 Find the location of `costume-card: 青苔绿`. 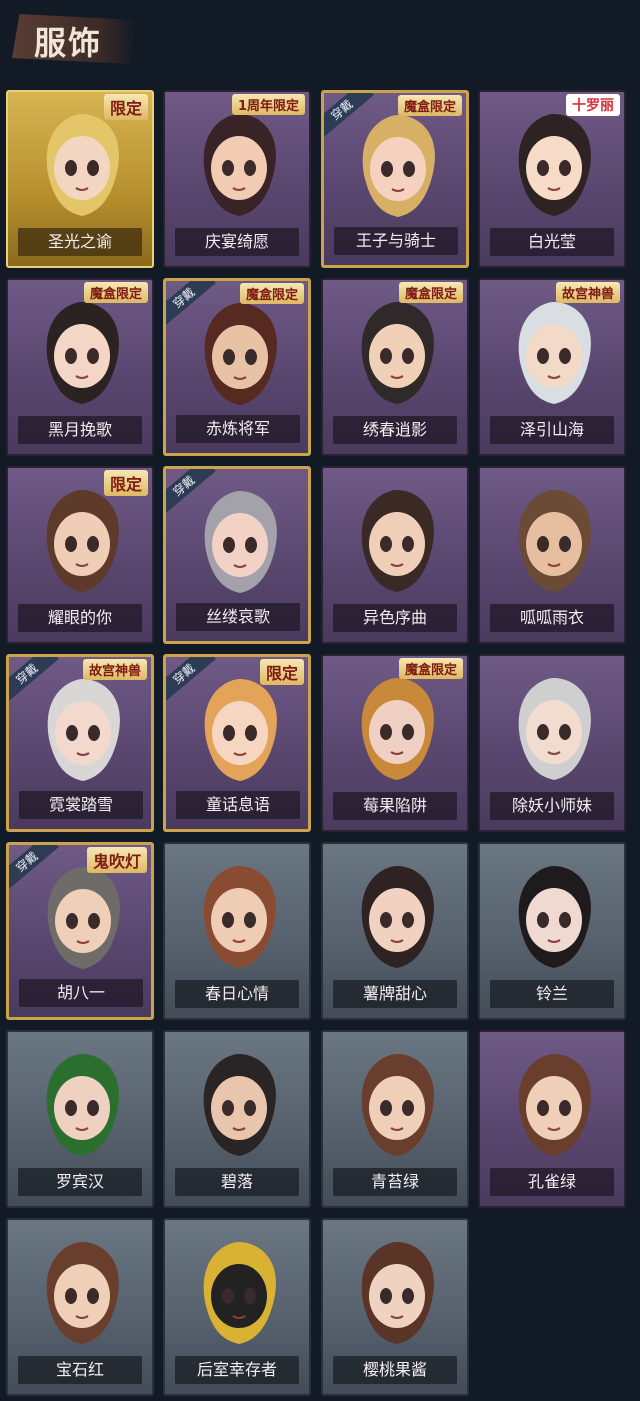

costume-card: 青苔绿 is located at coordinates (395, 1119).